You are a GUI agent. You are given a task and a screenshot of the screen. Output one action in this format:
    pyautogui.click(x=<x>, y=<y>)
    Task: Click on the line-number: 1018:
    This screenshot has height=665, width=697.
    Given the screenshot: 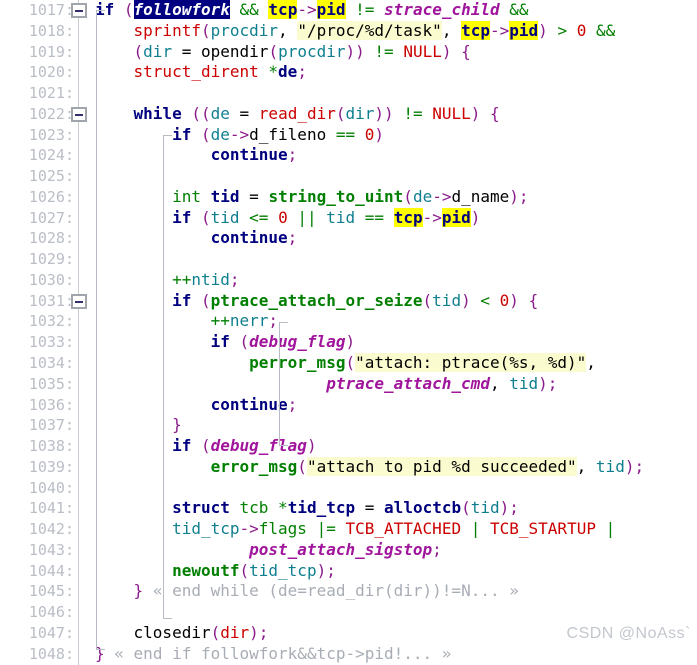 What is the action you would take?
    pyautogui.click(x=51, y=30)
    